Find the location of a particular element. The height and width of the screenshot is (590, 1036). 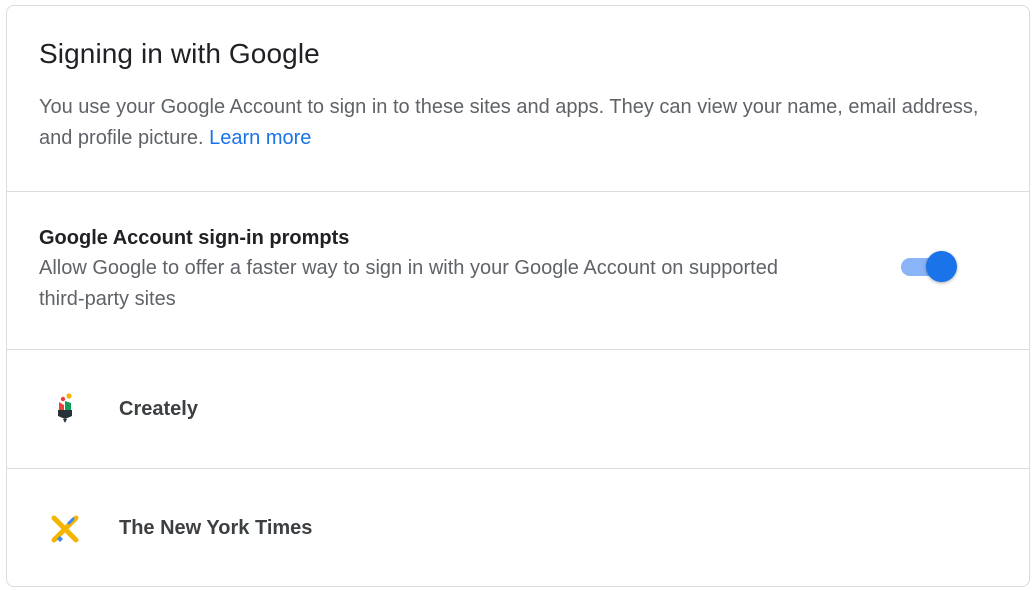

site-name: Creately is located at coordinates (158, 408).